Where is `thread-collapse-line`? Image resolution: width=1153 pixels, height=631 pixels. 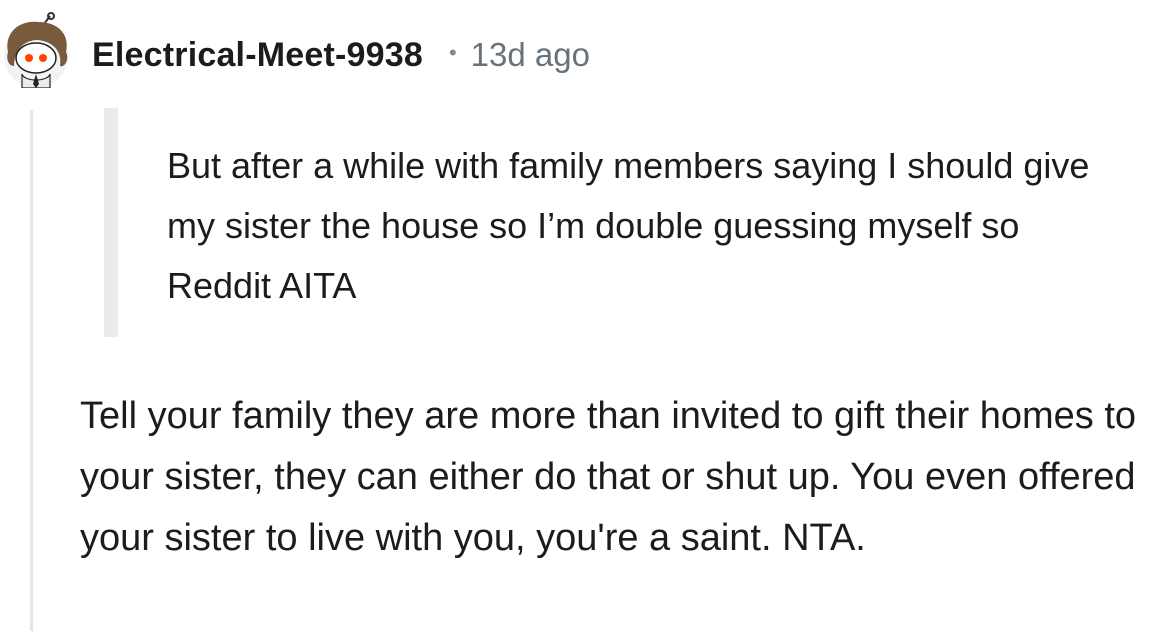
thread-collapse-line is located at coordinates (31, 370).